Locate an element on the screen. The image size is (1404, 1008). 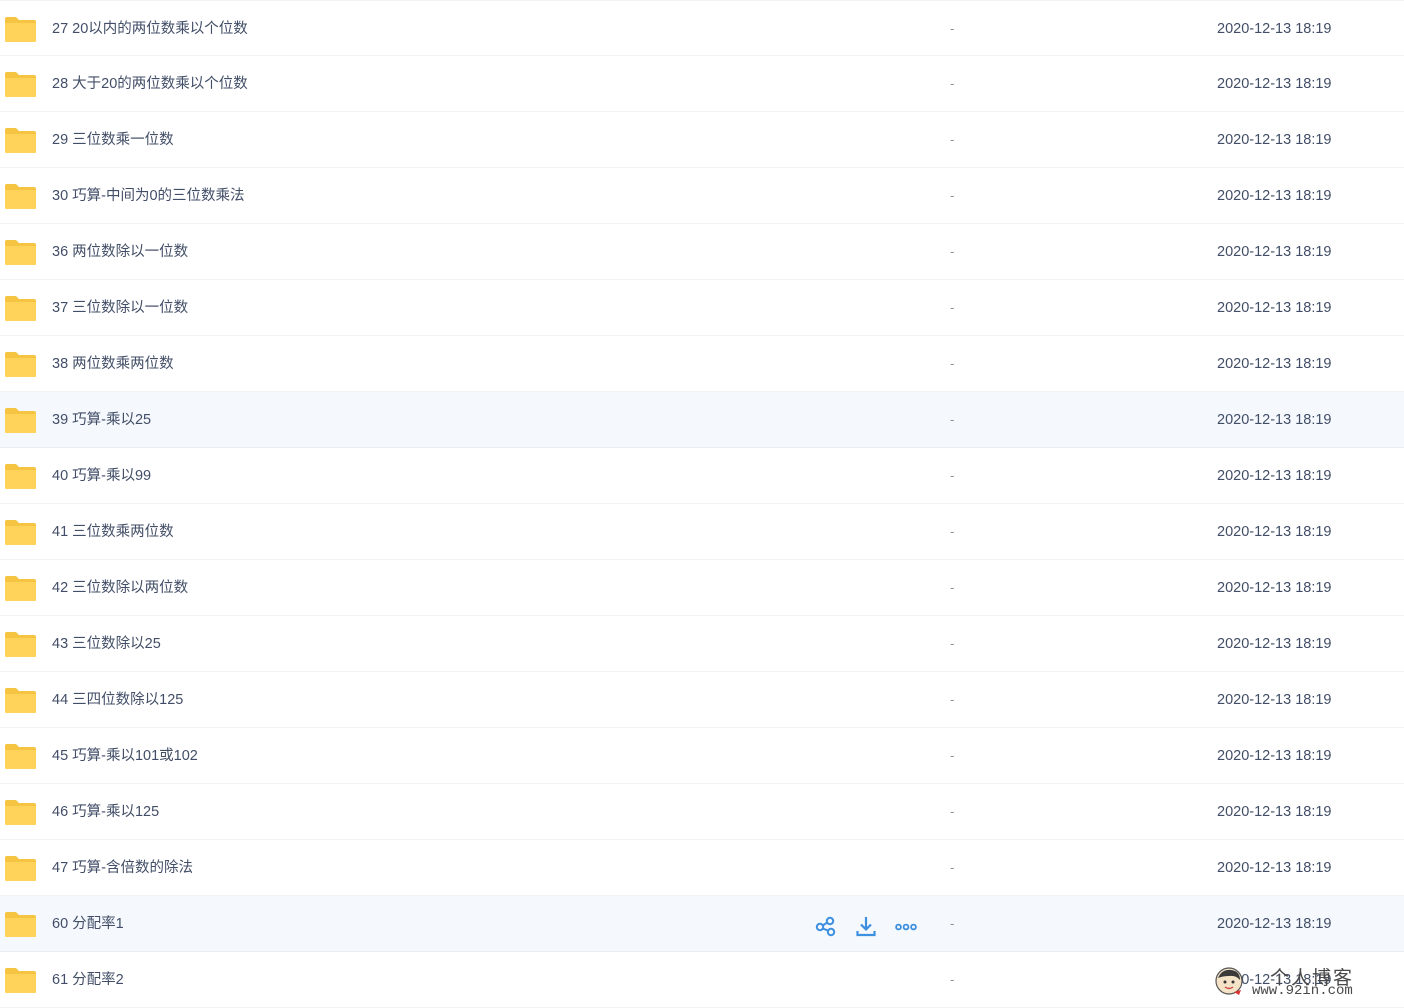
file-name: 29 三位数乘一位数 is located at coordinates (113, 140).